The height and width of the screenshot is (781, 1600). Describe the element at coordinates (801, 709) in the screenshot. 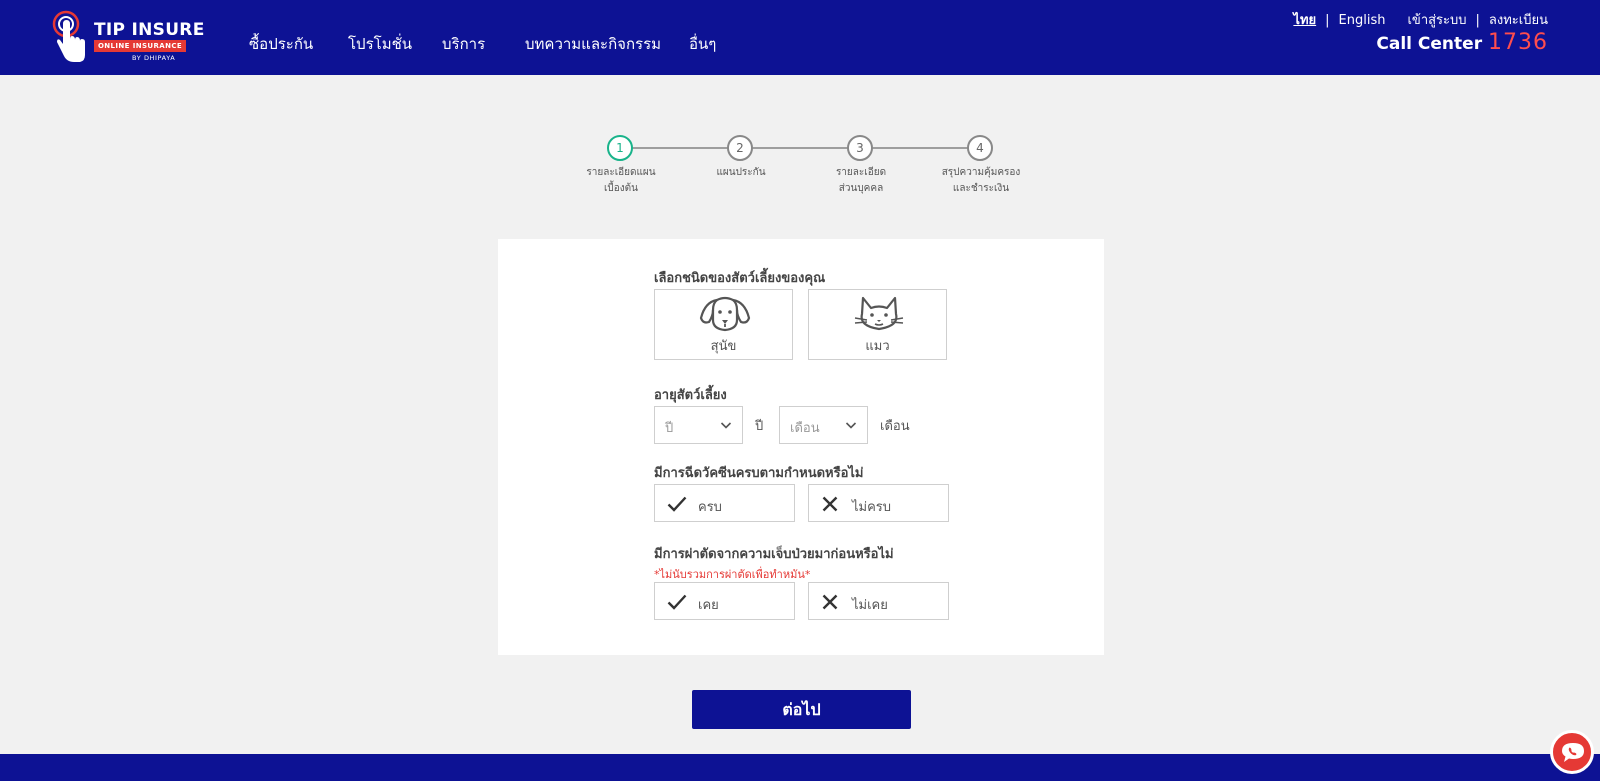

I see `next-button: ต่อไป` at that location.